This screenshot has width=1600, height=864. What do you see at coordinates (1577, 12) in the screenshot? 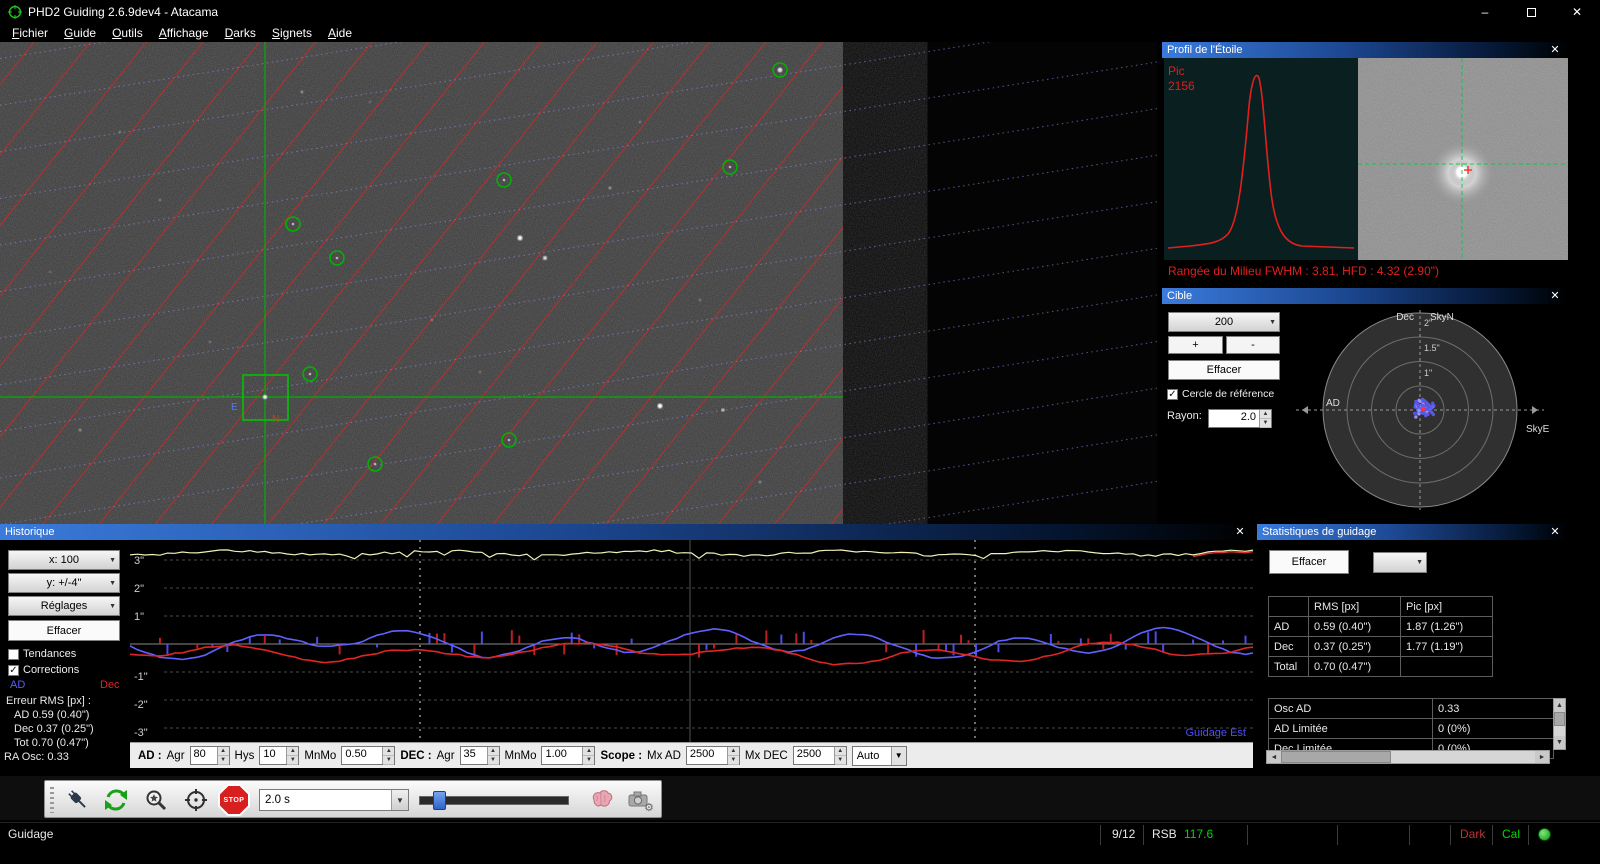
I see `close-button: ✕` at bounding box center [1577, 12].